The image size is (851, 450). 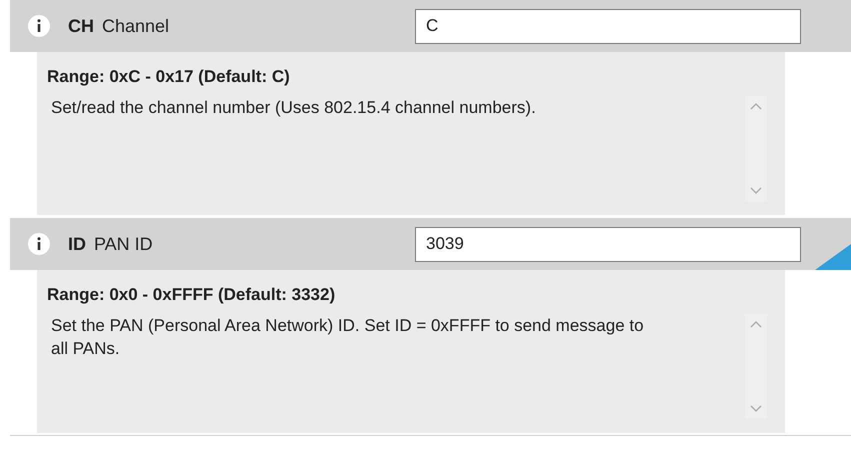 What do you see at coordinates (169, 77) in the screenshot?
I see `range-text: Range: 0xC - 0x17 (Default: C)` at bounding box center [169, 77].